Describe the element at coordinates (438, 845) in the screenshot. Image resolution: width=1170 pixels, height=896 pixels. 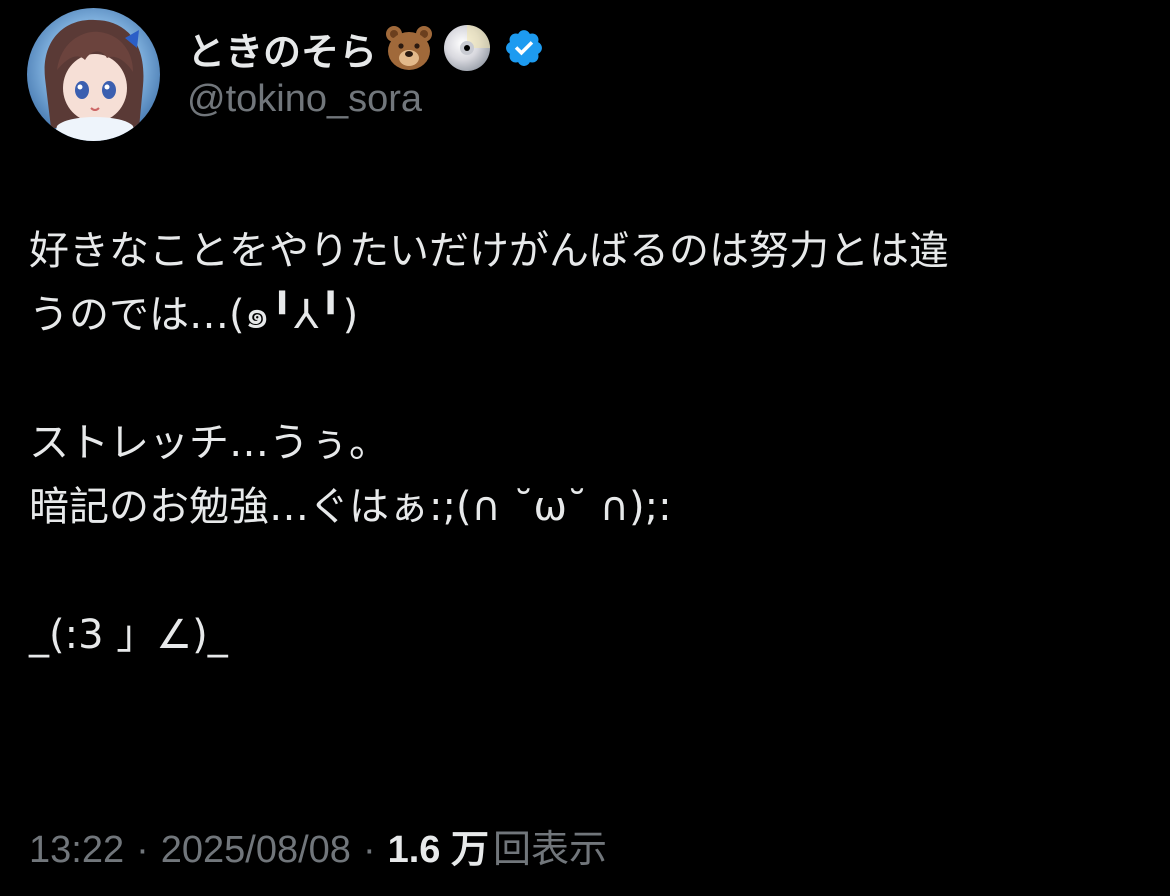
I see `views-count: 1.6 万` at that location.